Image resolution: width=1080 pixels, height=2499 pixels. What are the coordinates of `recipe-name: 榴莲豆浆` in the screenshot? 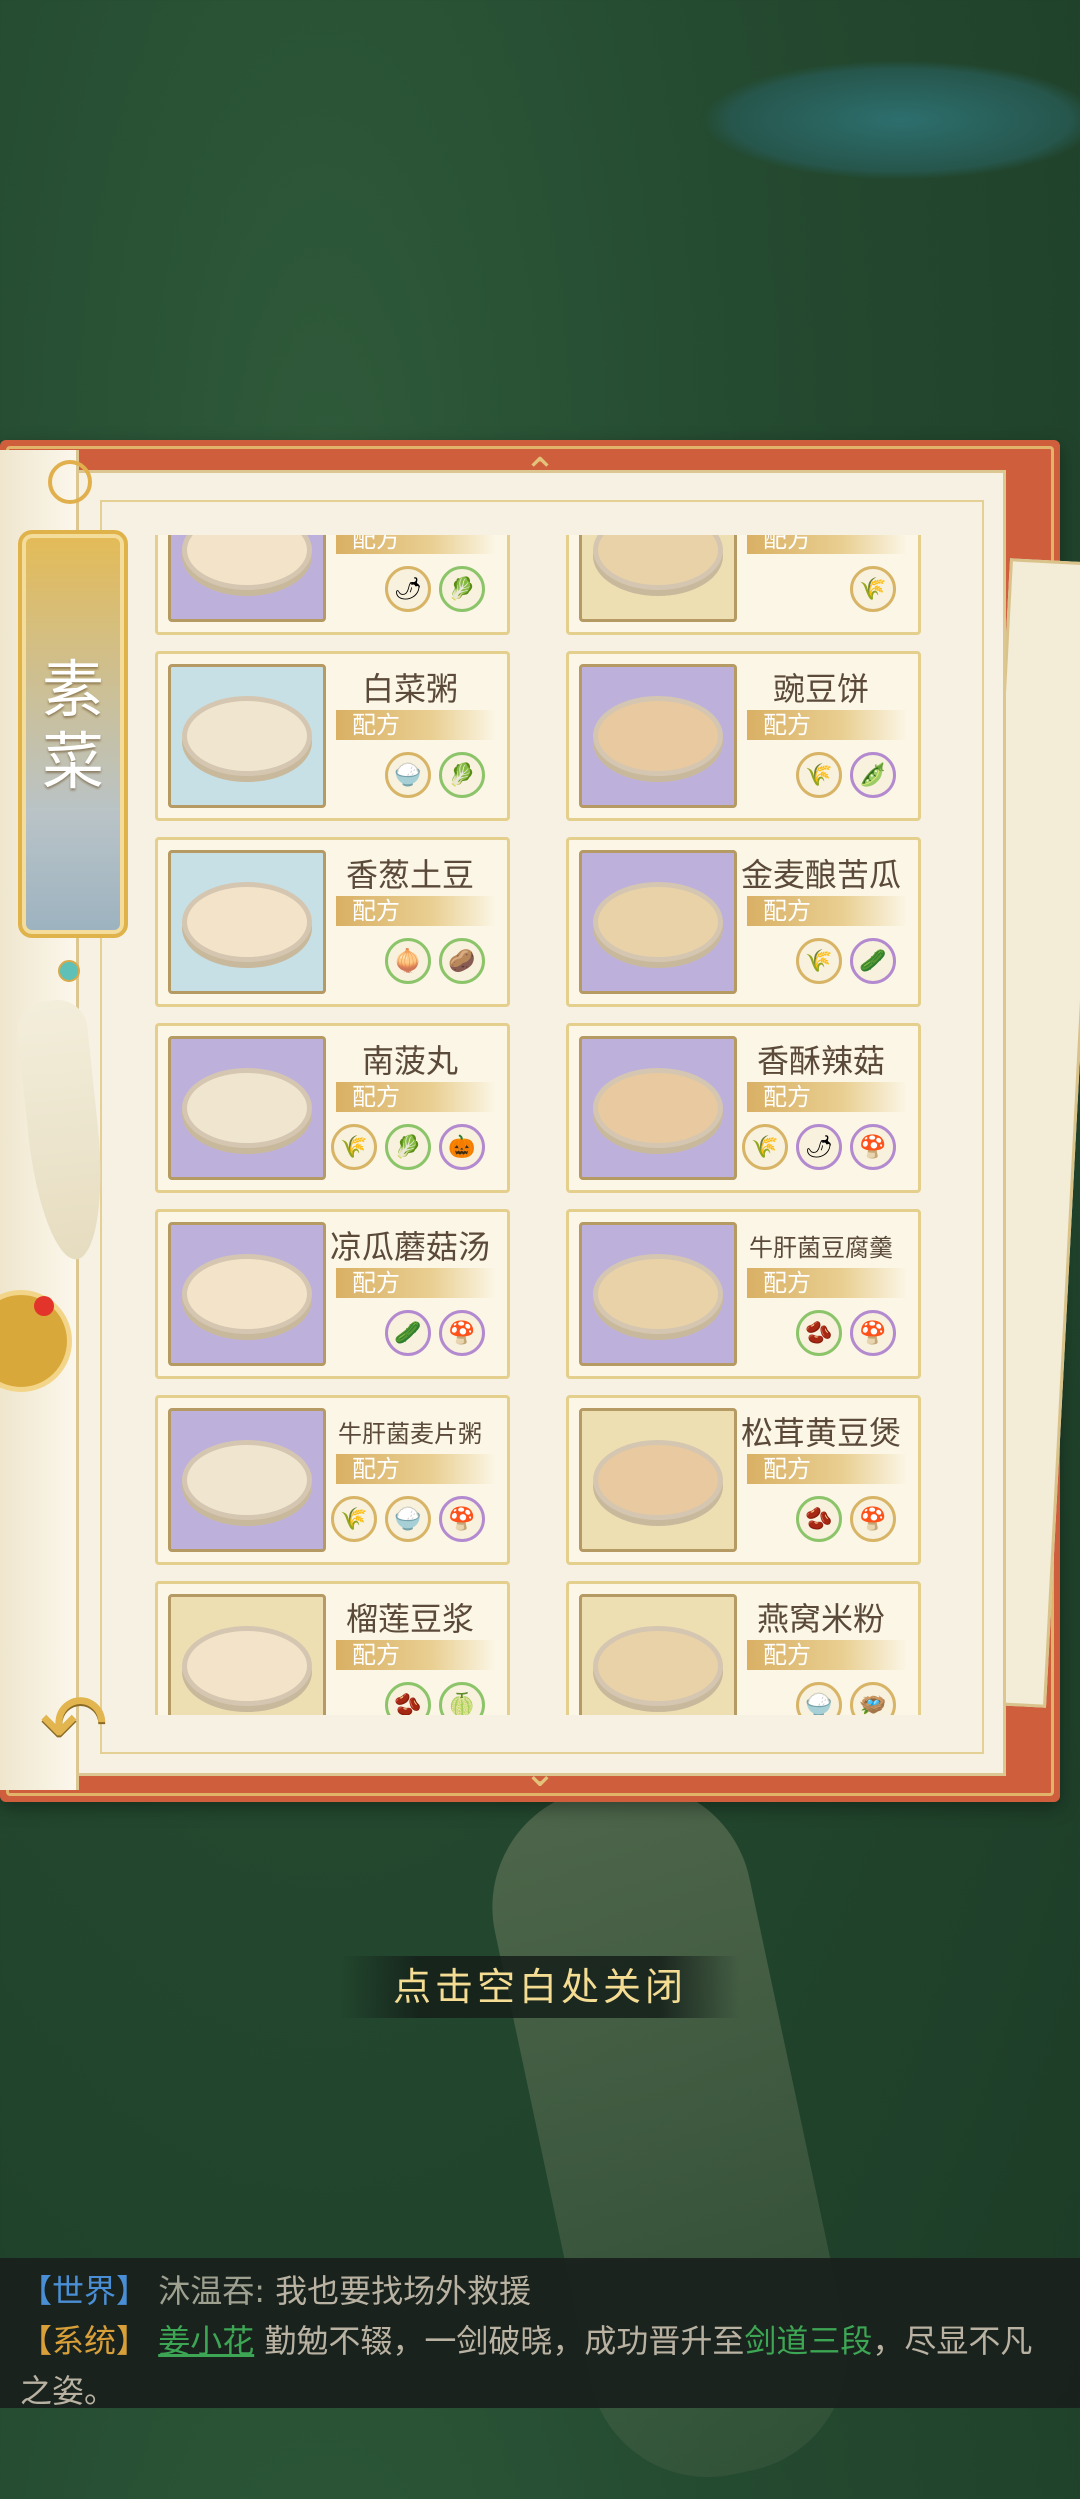 It's located at (409, 1619).